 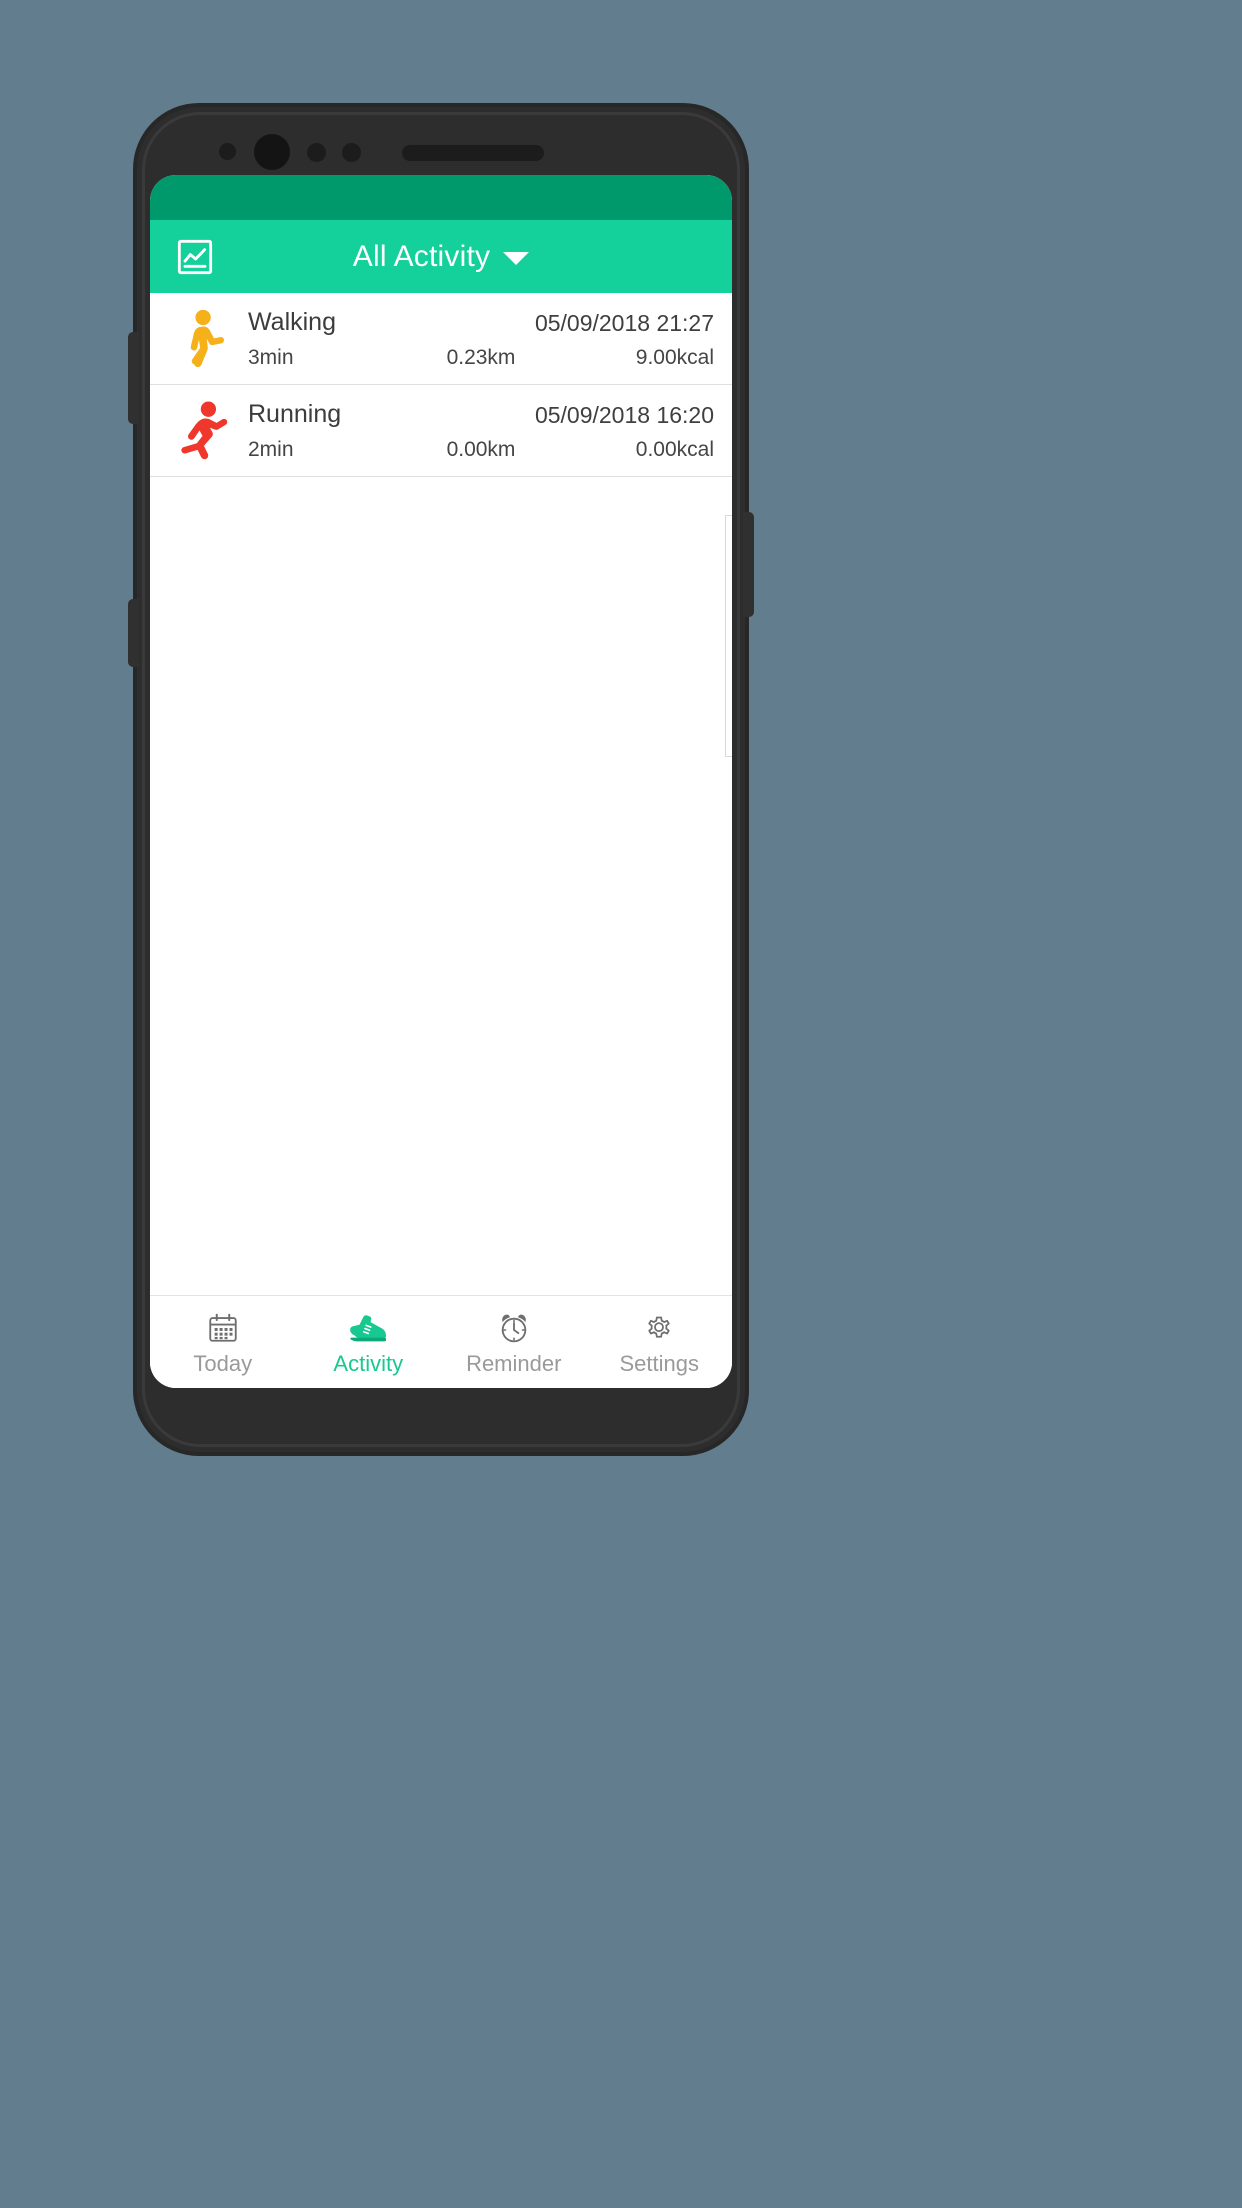 I want to click on nav-item-reminder: Reminder, so click(x=514, y=1342).